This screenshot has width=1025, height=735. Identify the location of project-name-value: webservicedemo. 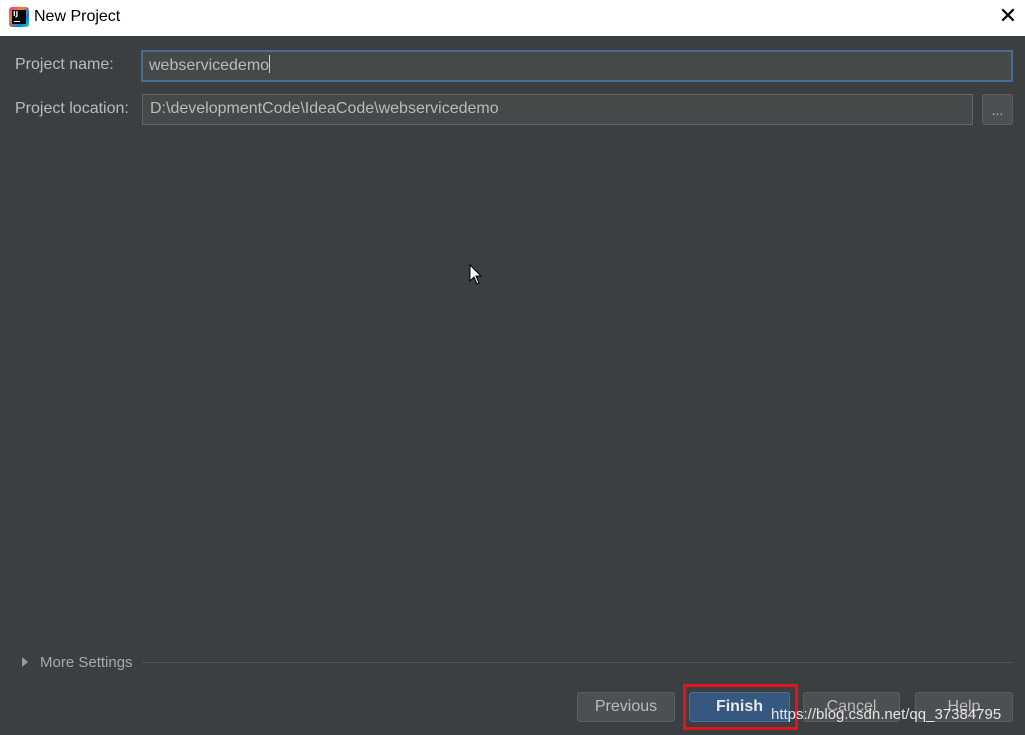
(209, 65).